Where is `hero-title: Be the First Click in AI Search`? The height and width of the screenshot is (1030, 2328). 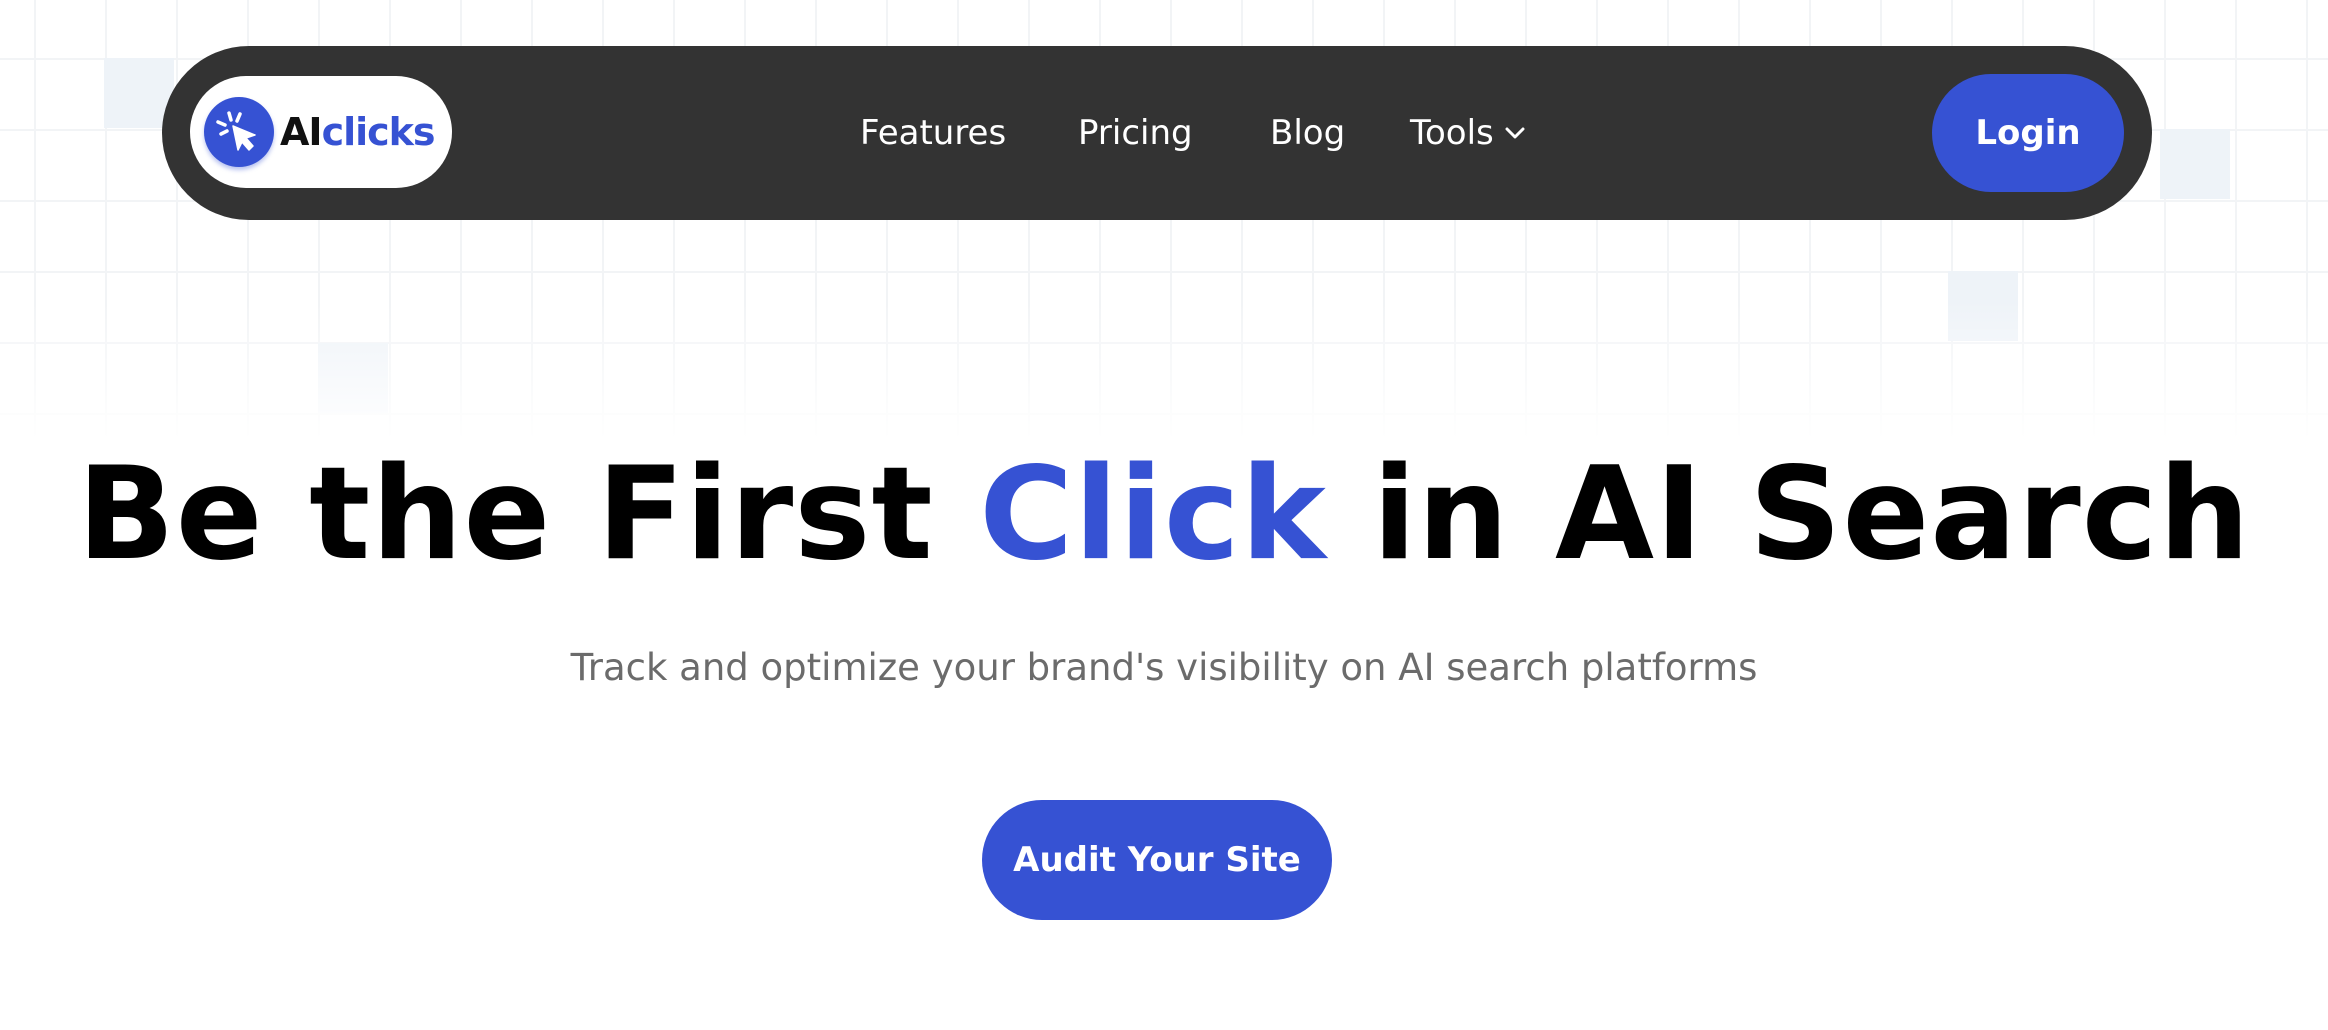 hero-title: Be the First Click in AI Search is located at coordinates (1164, 514).